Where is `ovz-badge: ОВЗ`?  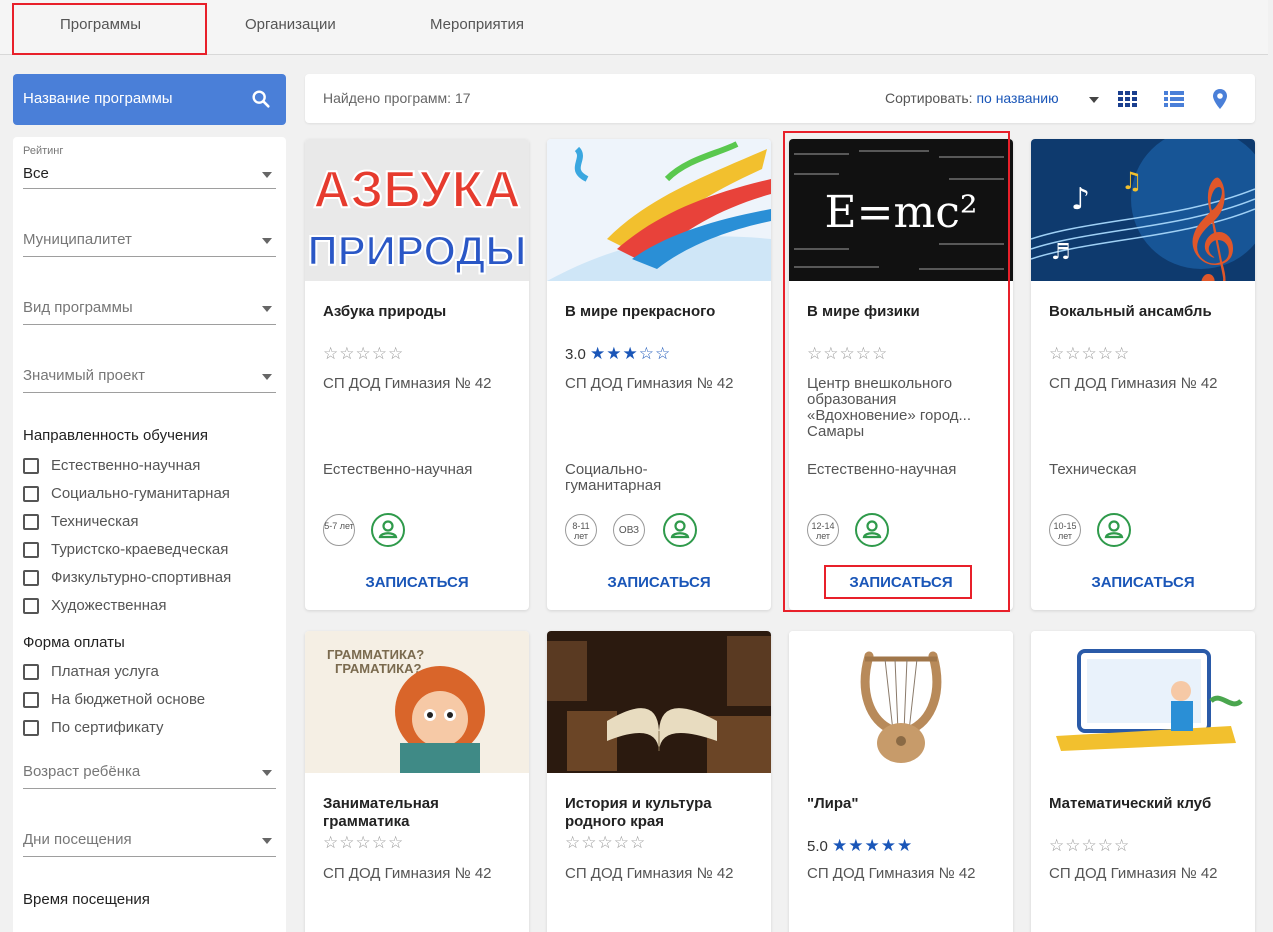 ovz-badge: ОВЗ is located at coordinates (629, 530).